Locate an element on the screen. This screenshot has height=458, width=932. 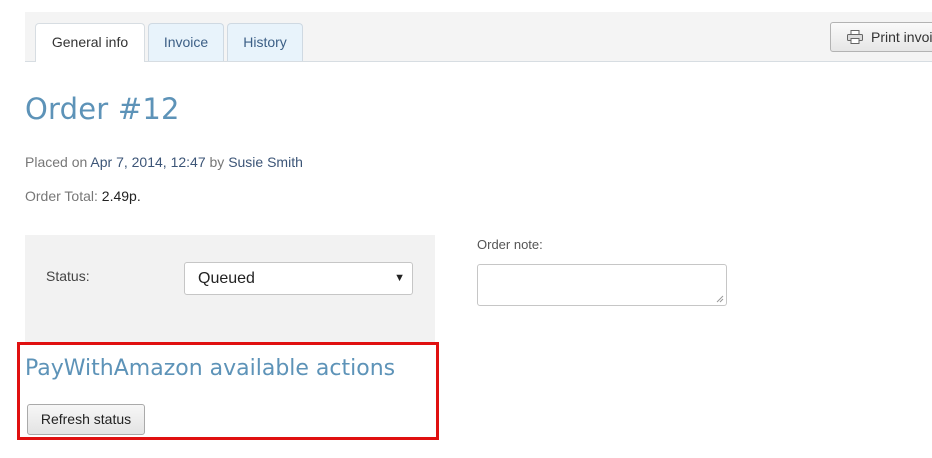
order-total-value: 2.49p. is located at coordinates (121, 196).